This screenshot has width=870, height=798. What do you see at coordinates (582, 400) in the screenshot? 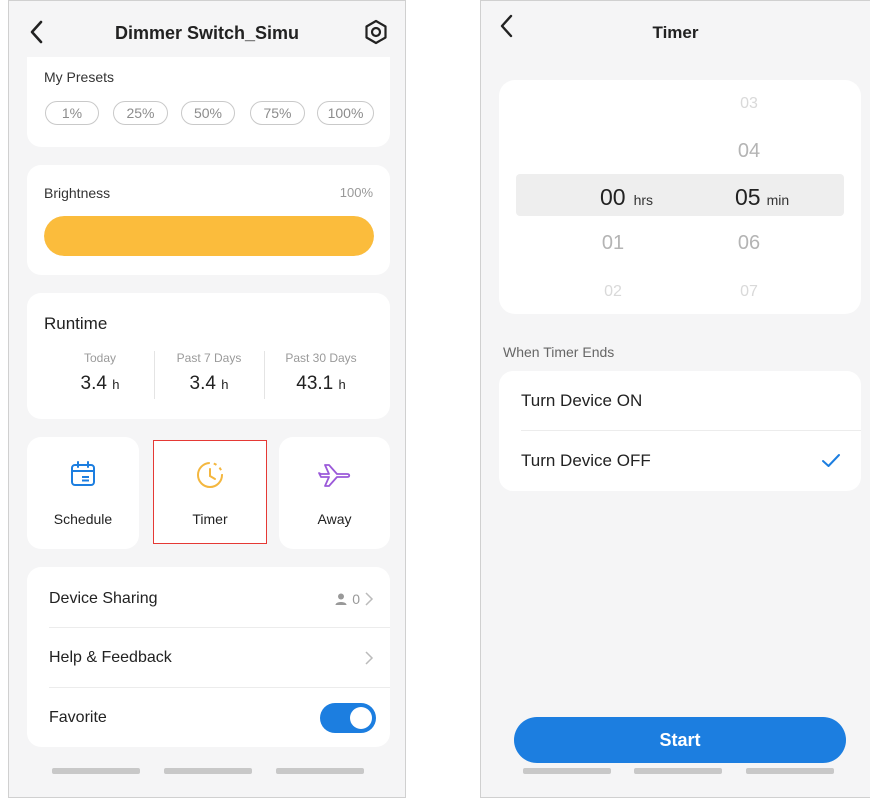
I see `option-label: Turn Device ON` at bounding box center [582, 400].